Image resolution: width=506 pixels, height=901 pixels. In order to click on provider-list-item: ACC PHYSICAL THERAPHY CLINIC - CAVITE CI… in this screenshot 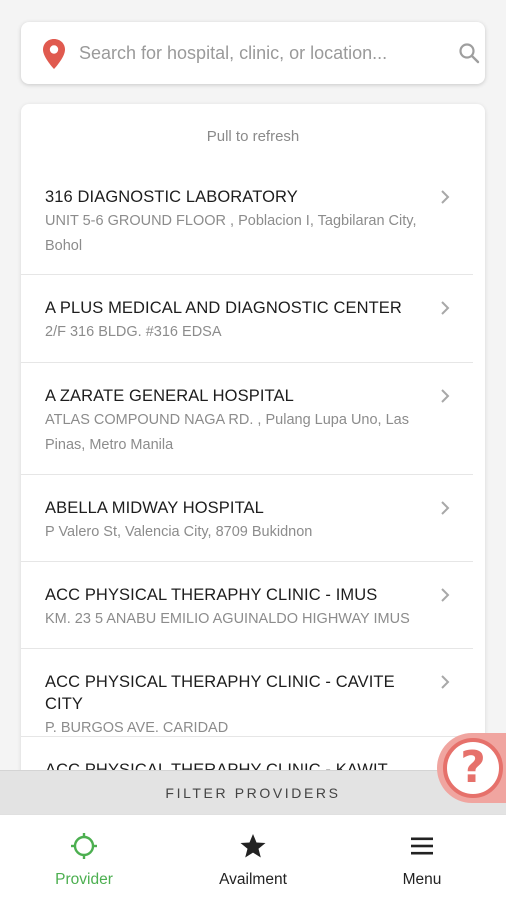, I will do `click(247, 693)`.